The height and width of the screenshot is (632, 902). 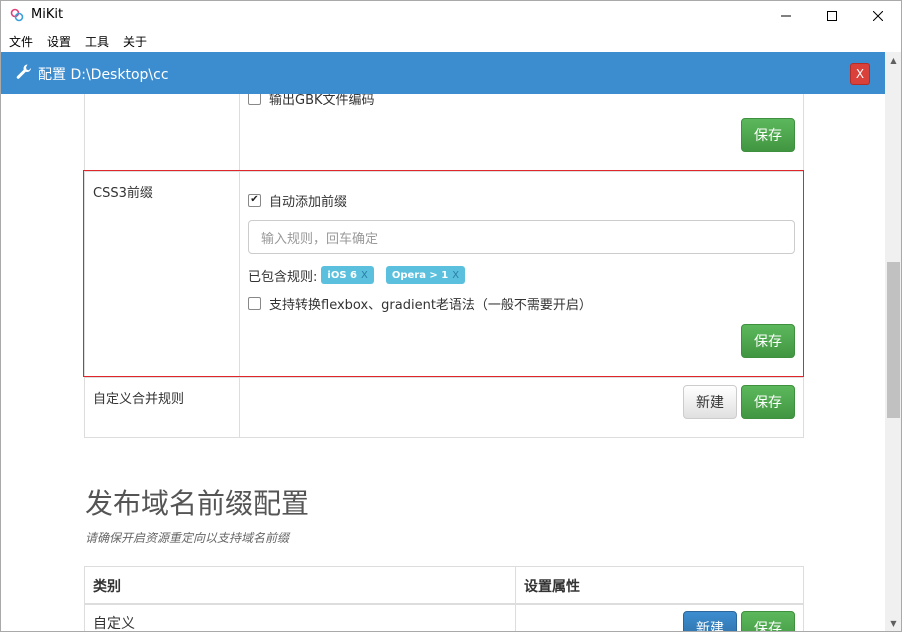 I want to click on wrench-icon, so click(x=23, y=71).